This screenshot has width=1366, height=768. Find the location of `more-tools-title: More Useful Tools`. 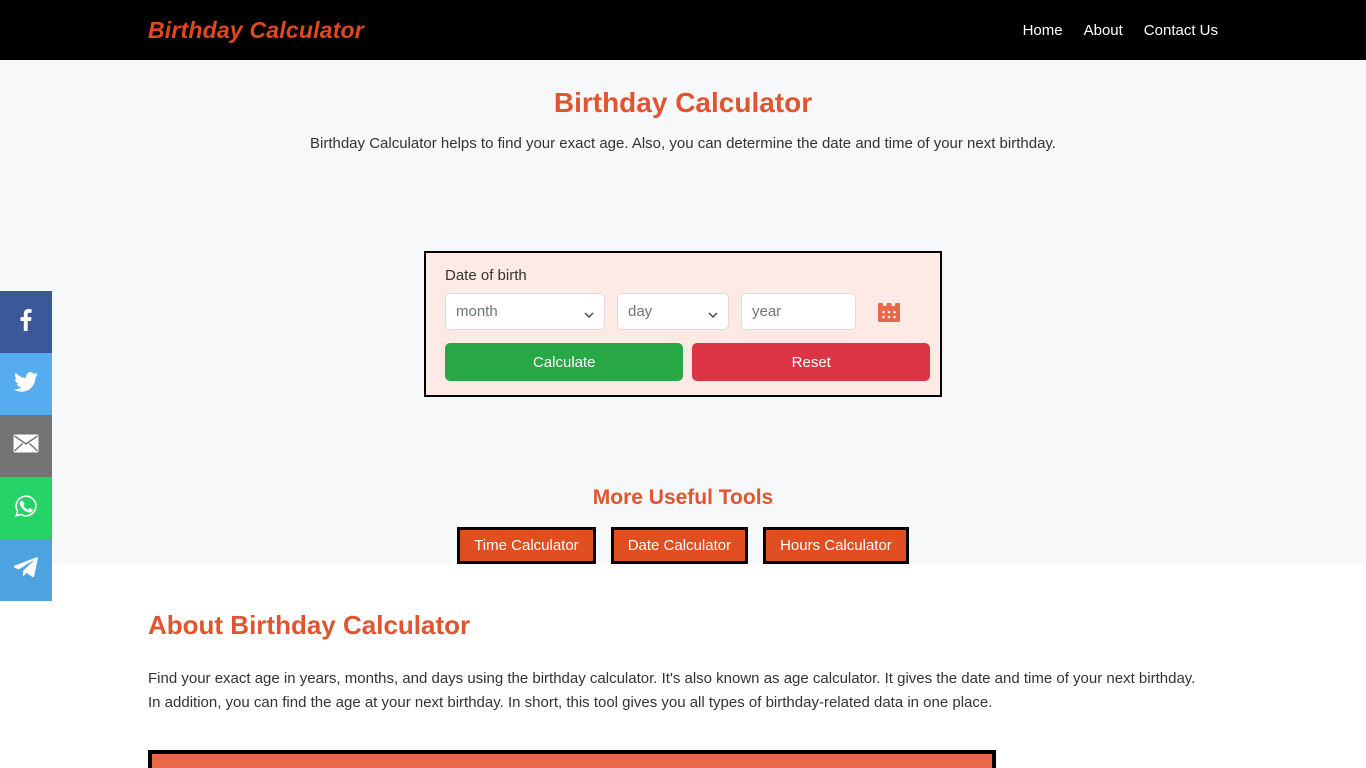

more-tools-title: More Useful Tools is located at coordinates (683, 497).